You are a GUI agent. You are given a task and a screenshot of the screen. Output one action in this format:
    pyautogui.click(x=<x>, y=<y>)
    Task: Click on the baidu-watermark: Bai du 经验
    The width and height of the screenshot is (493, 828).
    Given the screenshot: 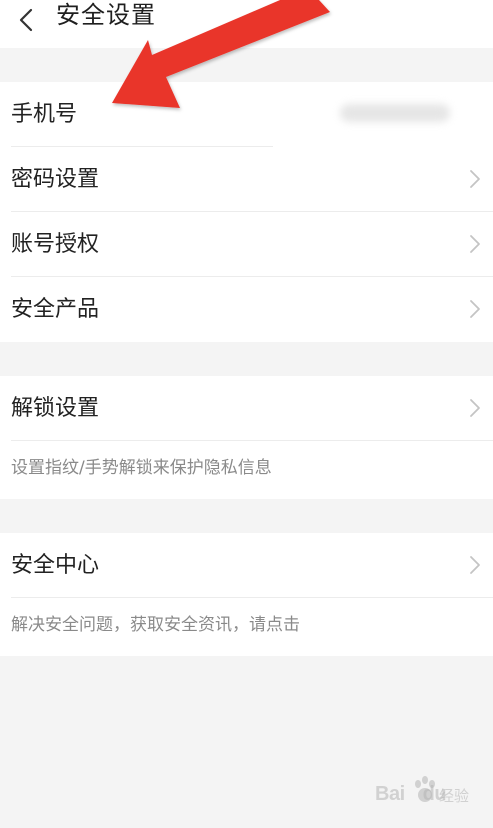 What is the action you would take?
    pyautogui.click(x=430, y=792)
    